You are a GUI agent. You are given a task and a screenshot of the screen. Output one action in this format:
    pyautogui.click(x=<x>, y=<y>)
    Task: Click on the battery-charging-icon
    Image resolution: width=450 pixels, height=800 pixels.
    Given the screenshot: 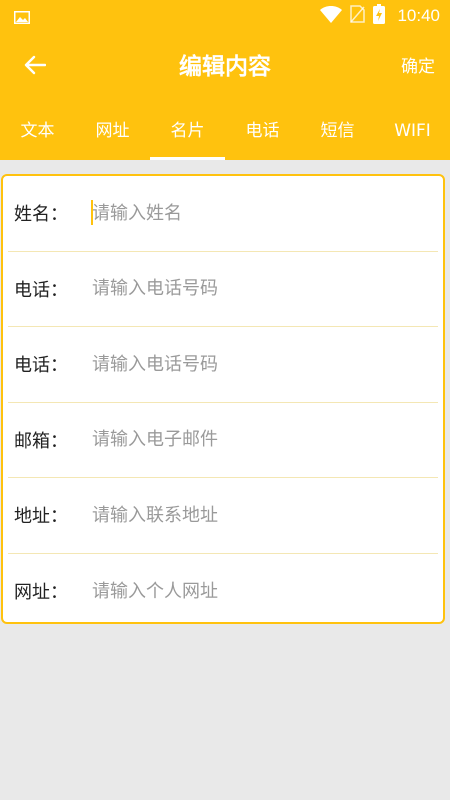 What is the action you would take?
    pyautogui.click(x=379, y=16)
    